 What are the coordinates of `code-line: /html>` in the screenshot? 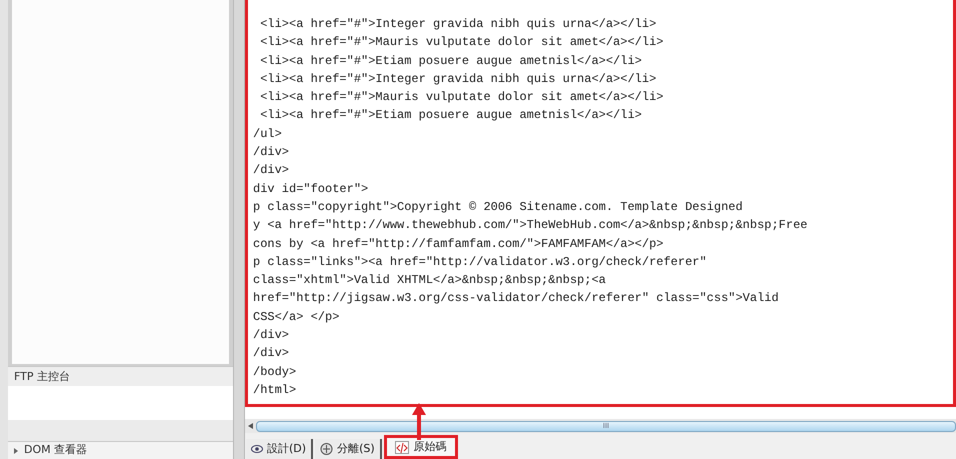 It's located at (274, 390).